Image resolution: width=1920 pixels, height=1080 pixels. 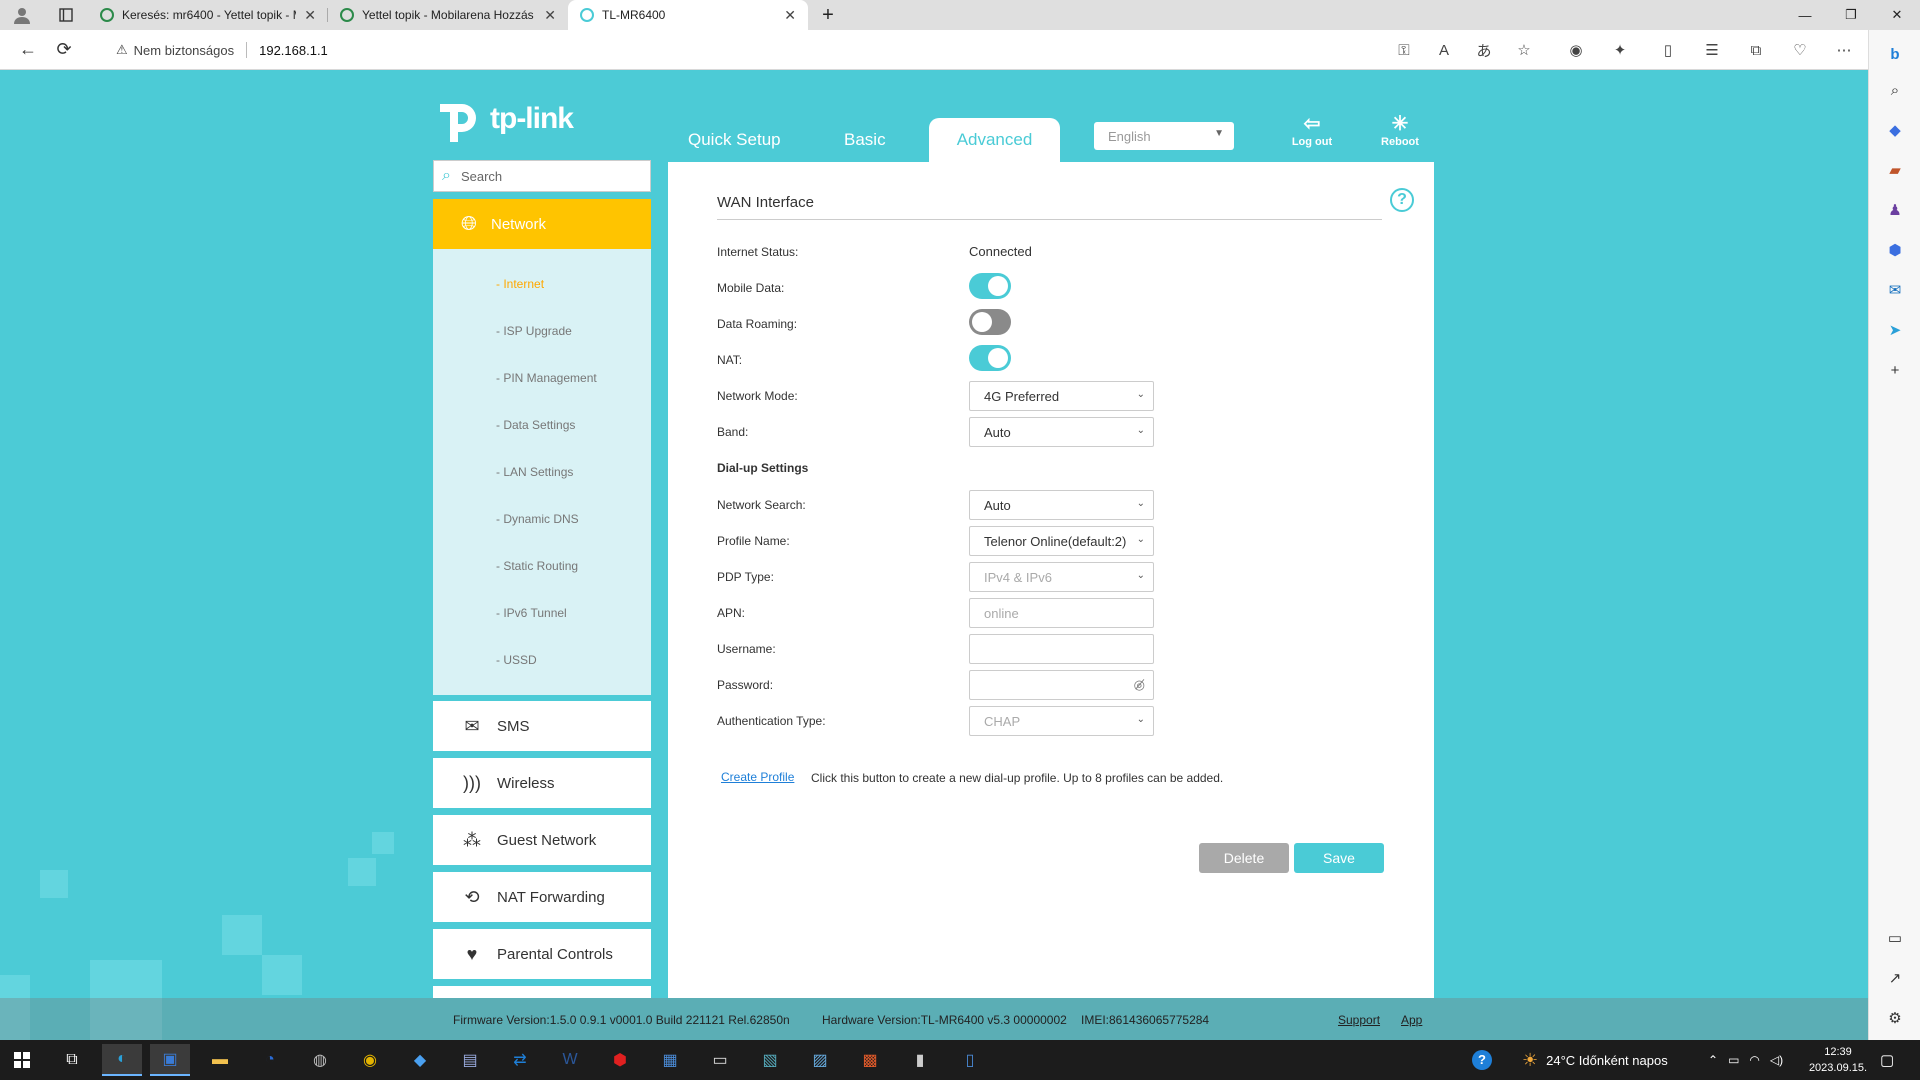 I want to click on search-input, so click(x=540, y=176).